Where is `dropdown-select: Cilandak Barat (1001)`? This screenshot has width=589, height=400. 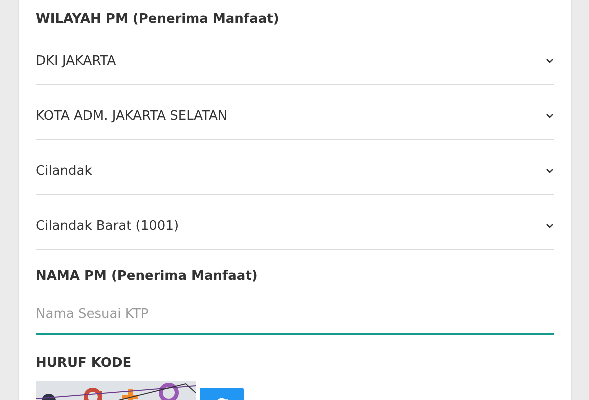
dropdown-select: Cilandak Barat (1001) is located at coordinates (295, 222).